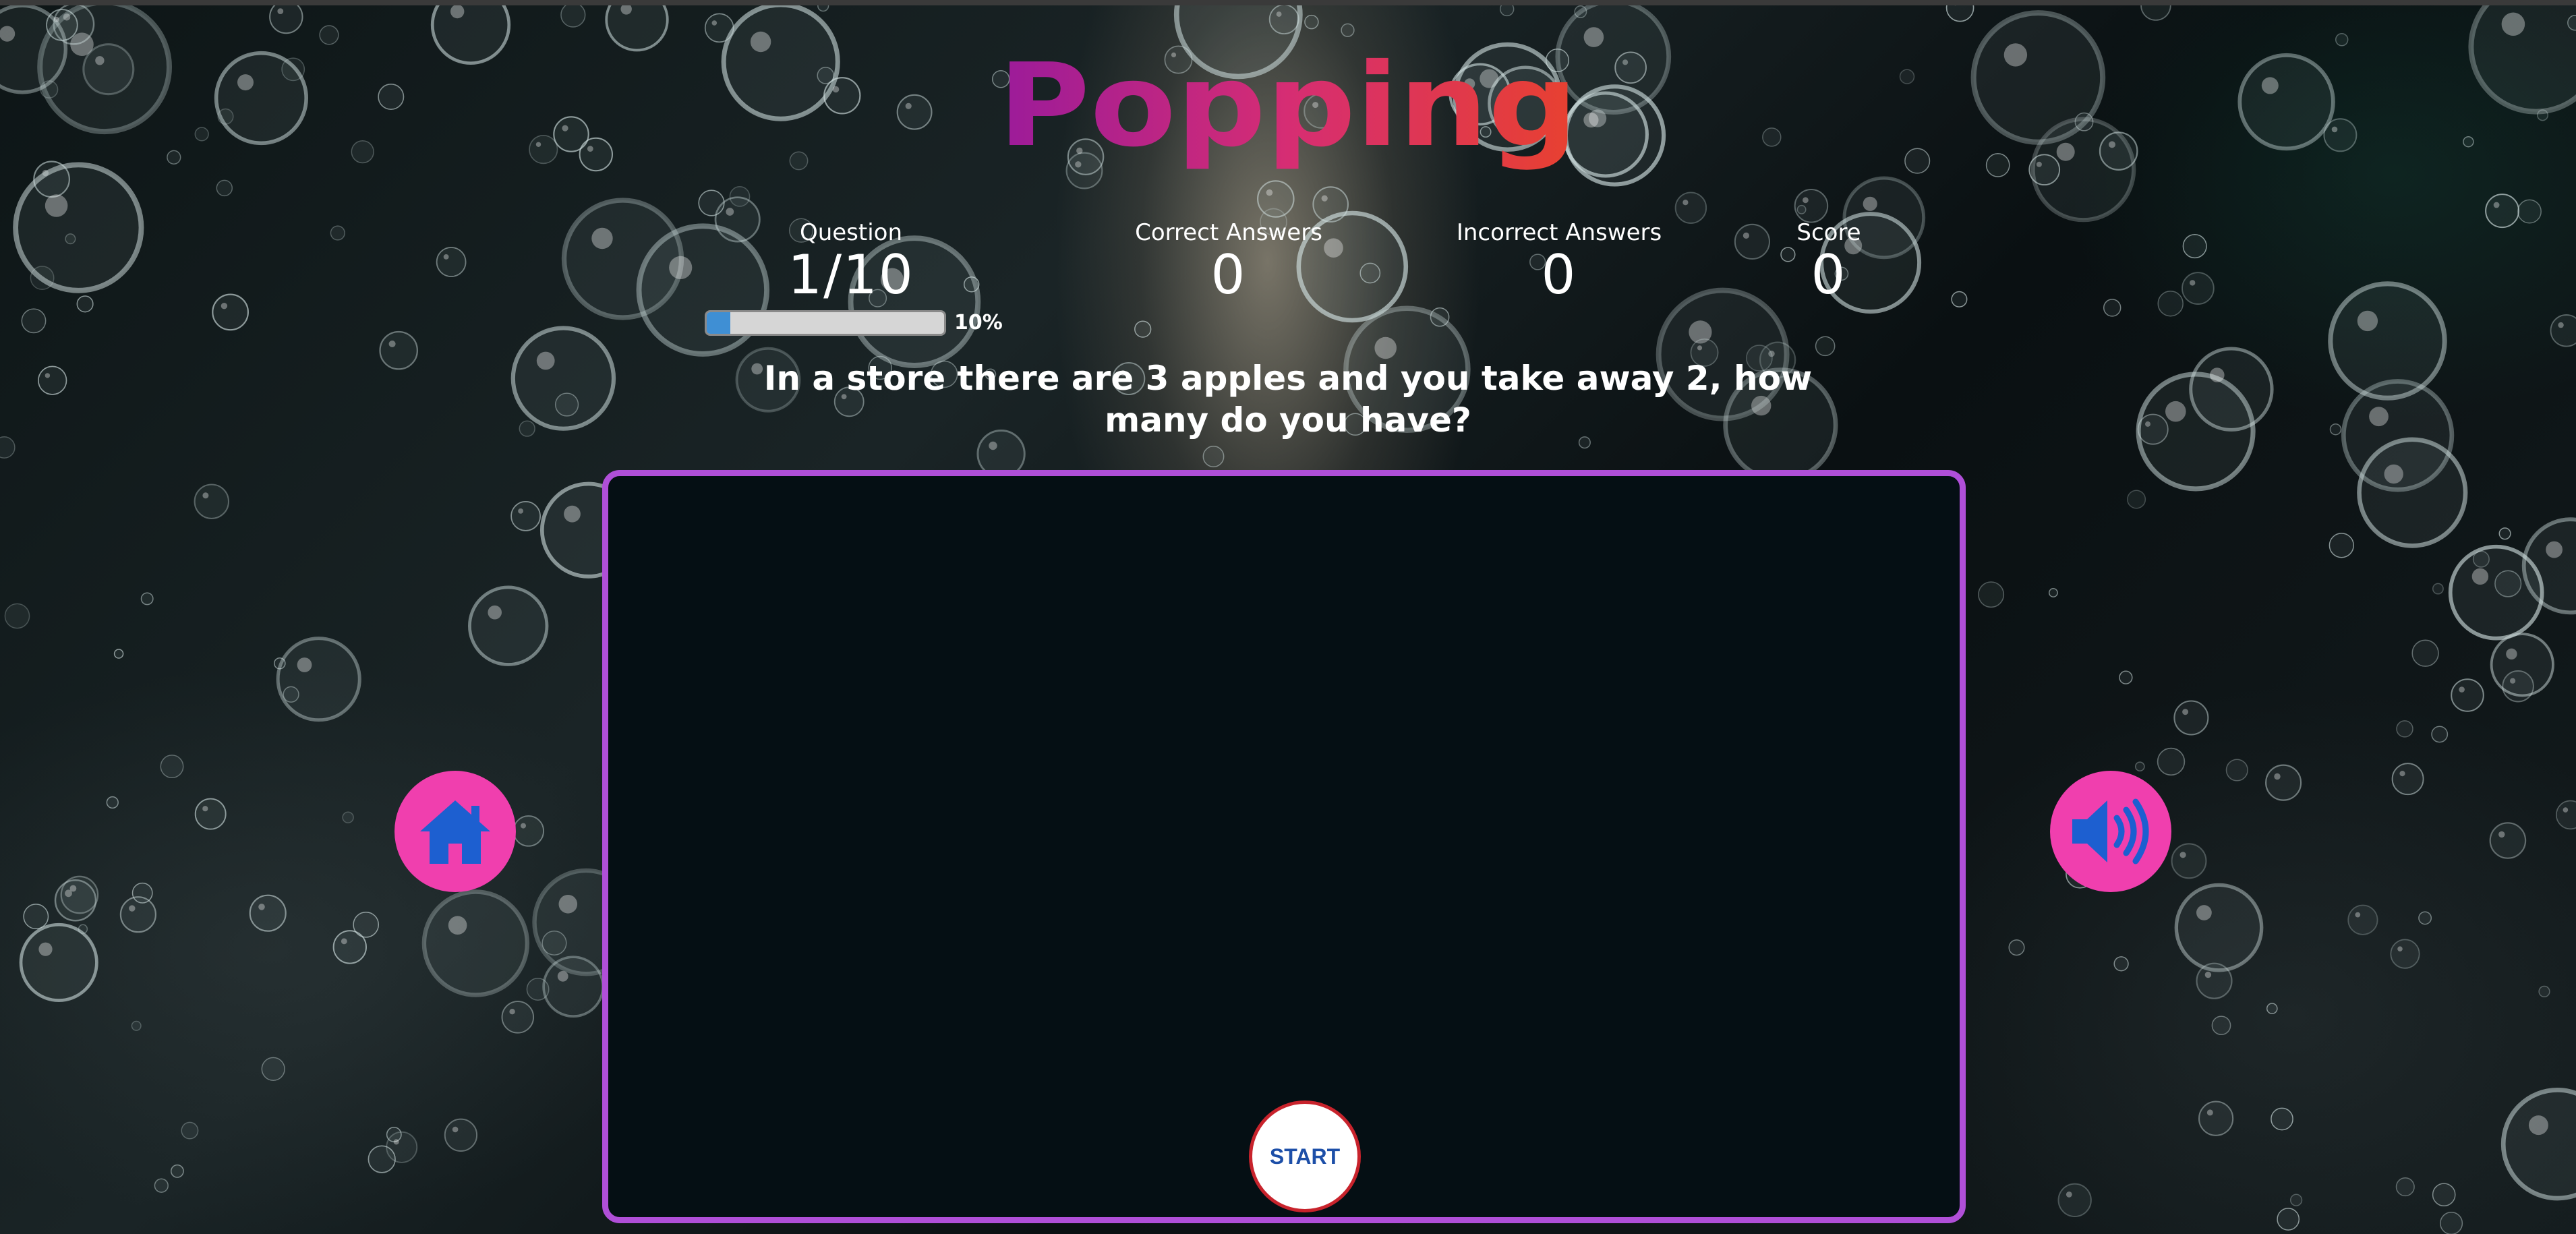 Image resolution: width=2576 pixels, height=1234 pixels. Describe the element at coordinates (826, 323) in the screenshot. I see `progress-bar` at that location.